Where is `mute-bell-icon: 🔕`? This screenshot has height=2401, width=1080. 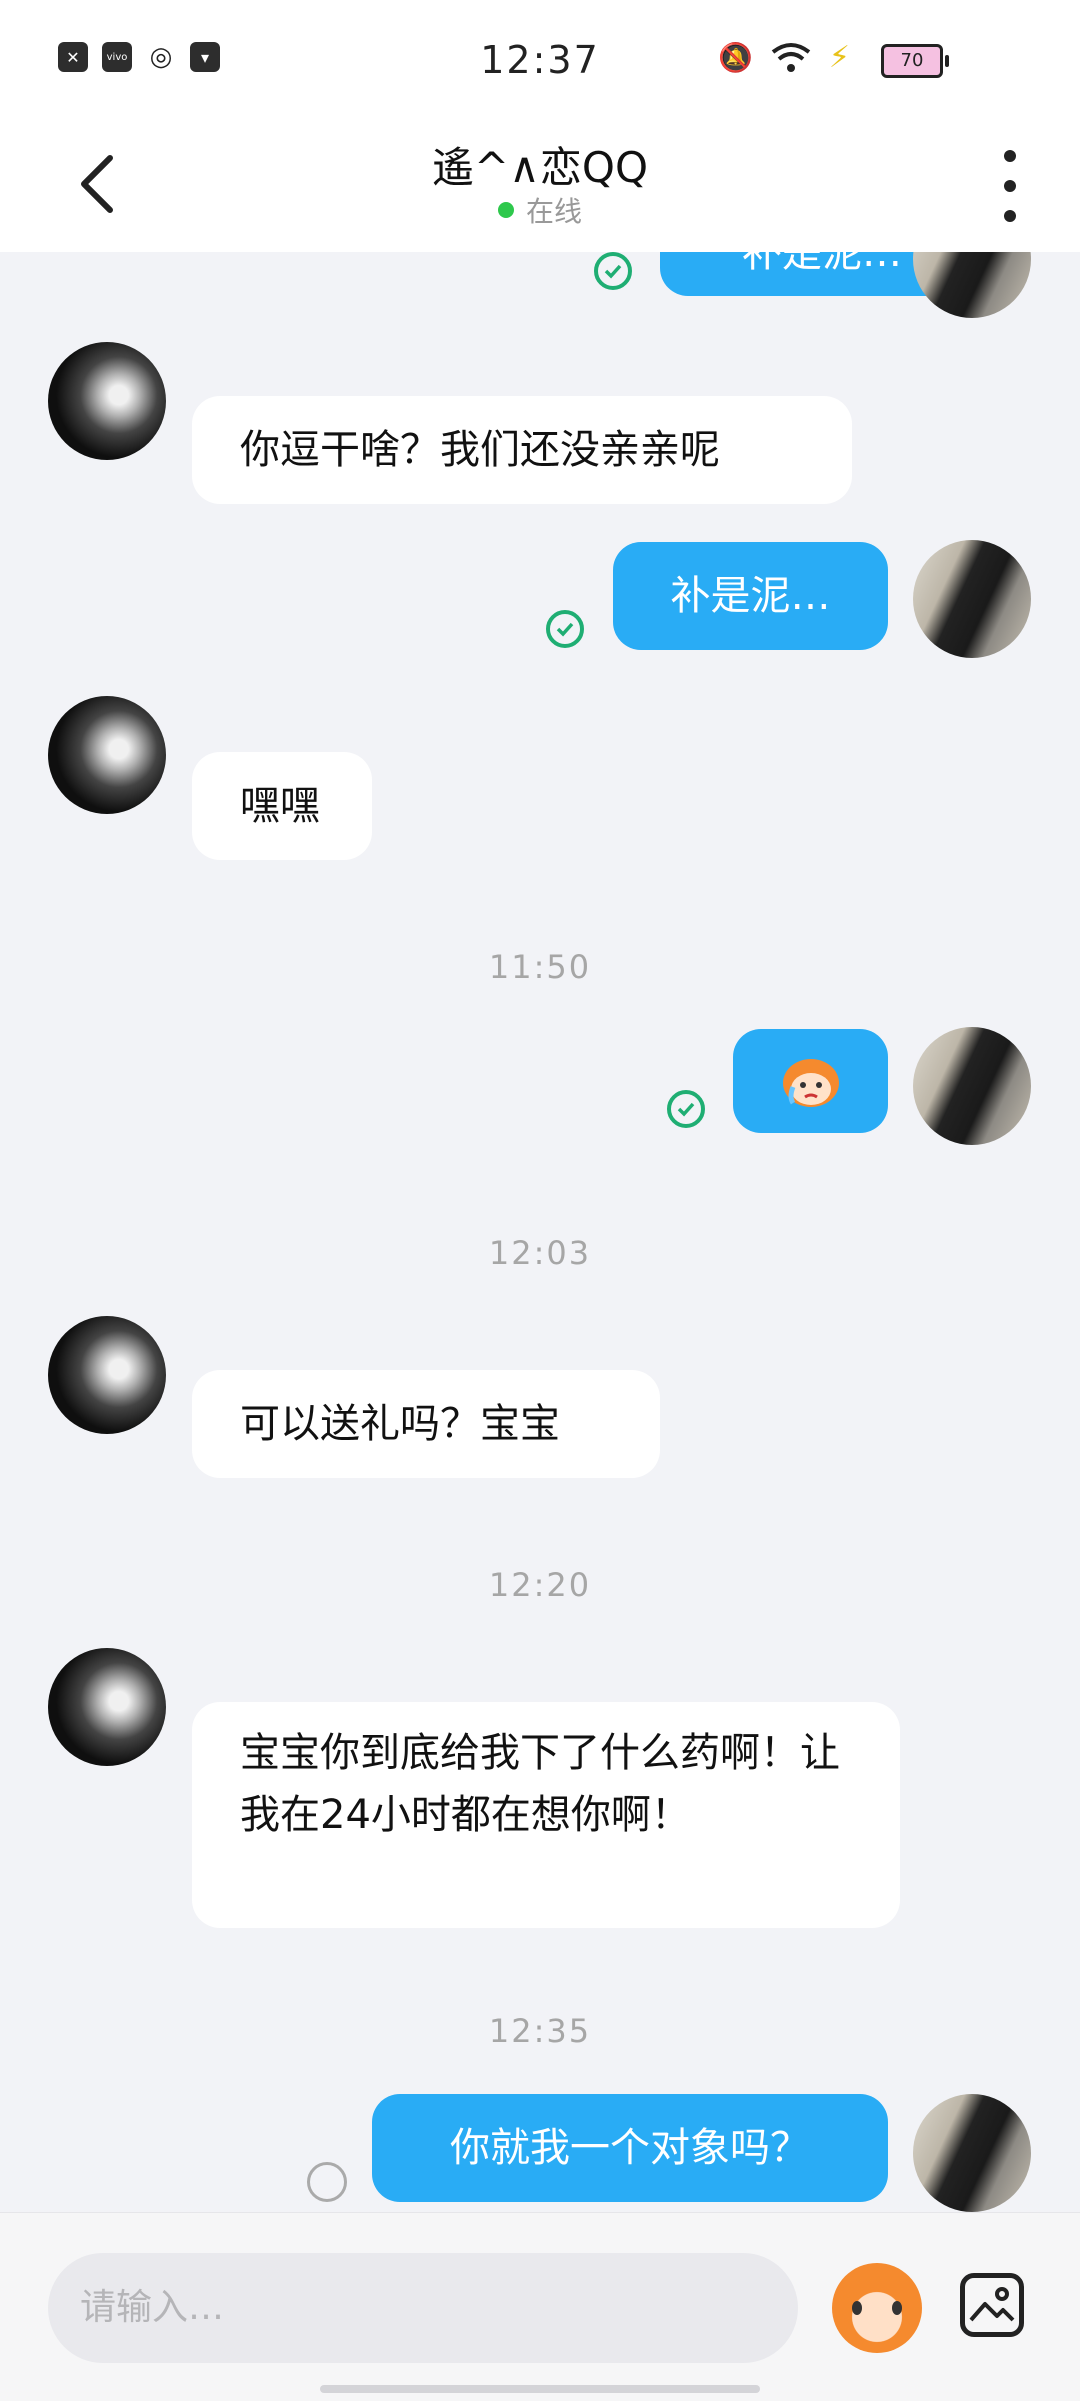
mute-bell-icon: 🔕 is located at coordinates (735, 57).